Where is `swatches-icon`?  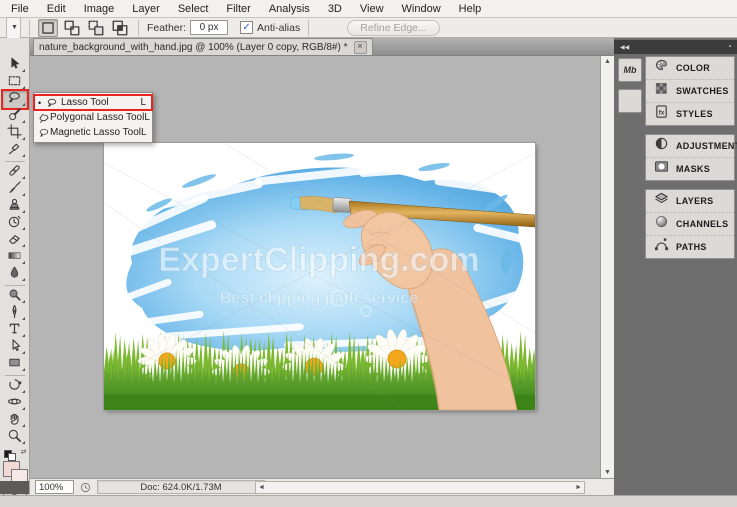
swatches-icon is located at coordinates (661, 91).